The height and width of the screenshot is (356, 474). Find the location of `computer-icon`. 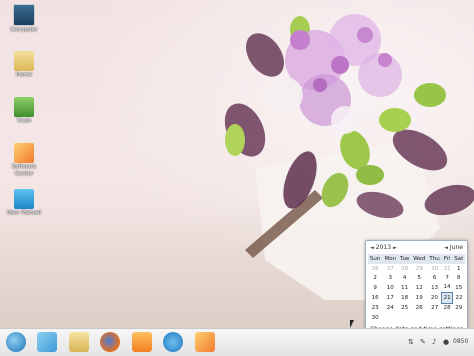

computer-icon is located at coordinates (24, 15).